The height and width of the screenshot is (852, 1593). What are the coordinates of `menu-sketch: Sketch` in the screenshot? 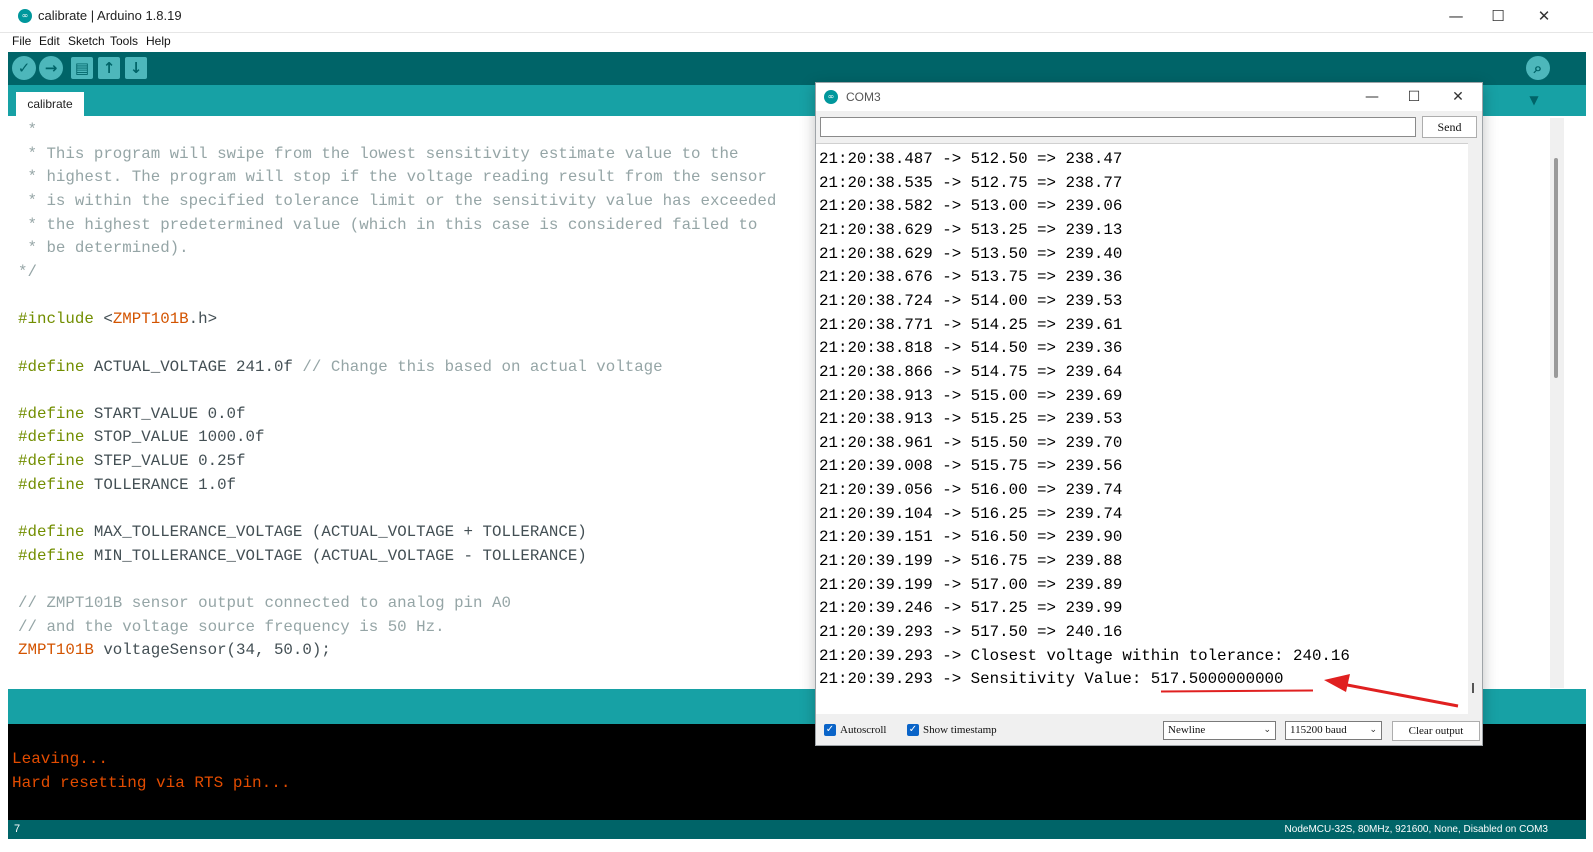 It's located at (86, 41).